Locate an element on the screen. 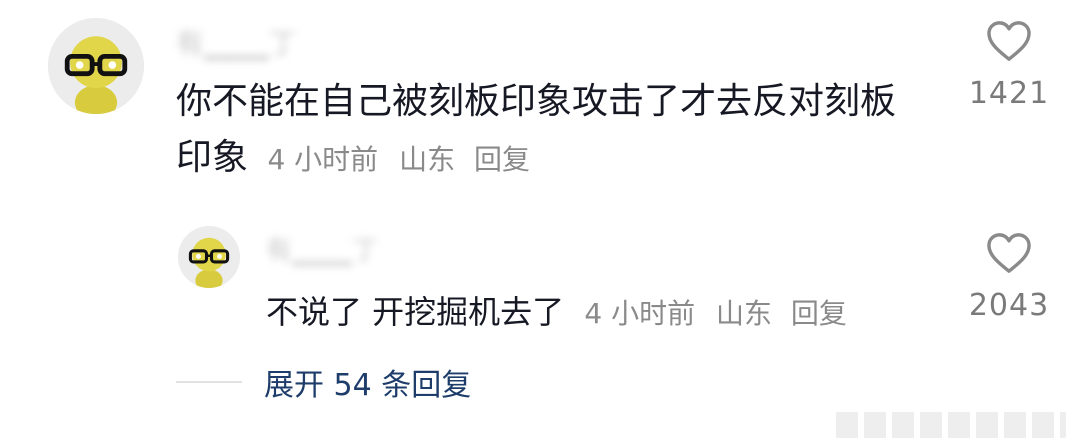 The width and height of the screenshot is (1080, 444). comment-meta: 4 小时前 山东 回复 is located at coordinates (398, 159).